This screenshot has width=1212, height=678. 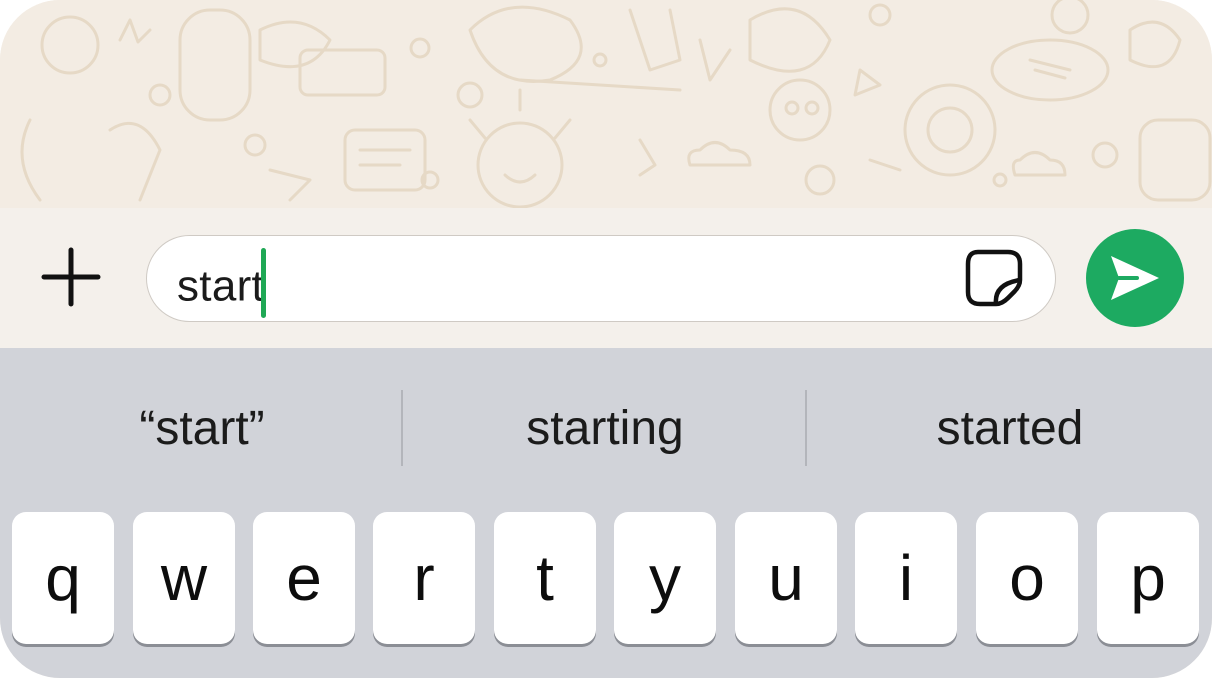 I want to click on message-input-text: start, so click(x=222, y=286).